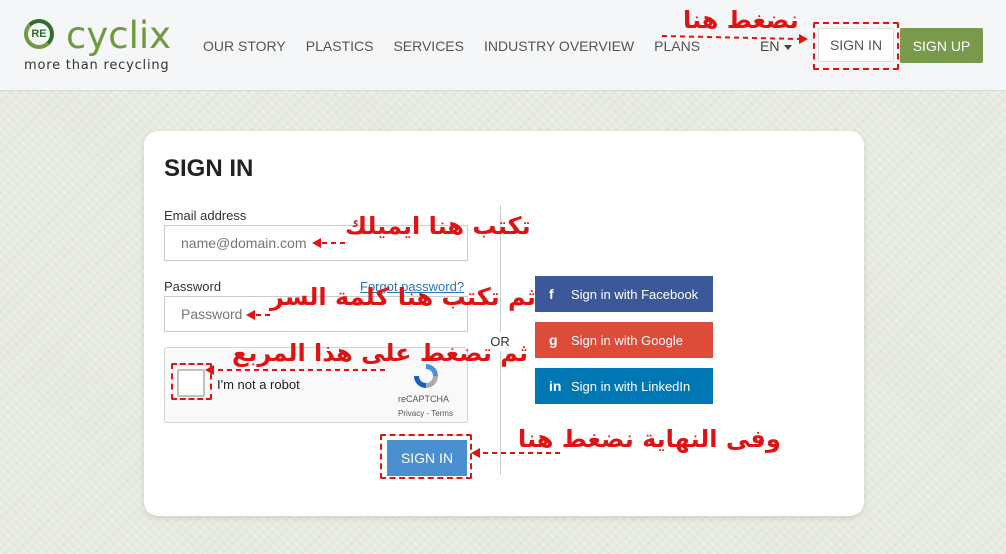 The image size is (1006, 554). Describe the element at coordinates (39, 34) in the screenshot. I see `recycle-logo-icon: RE` at that location.